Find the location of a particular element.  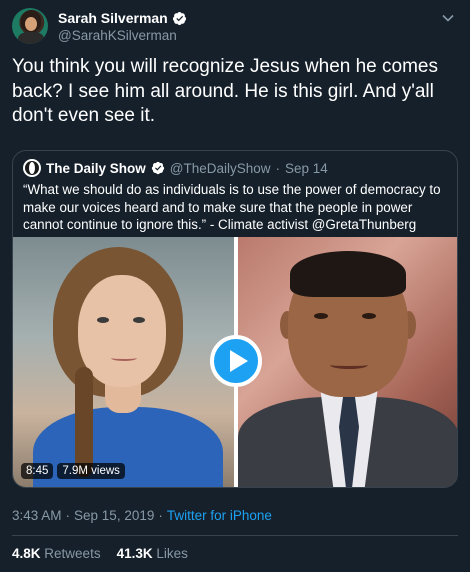

play-button is located at coordinates (236, 361).